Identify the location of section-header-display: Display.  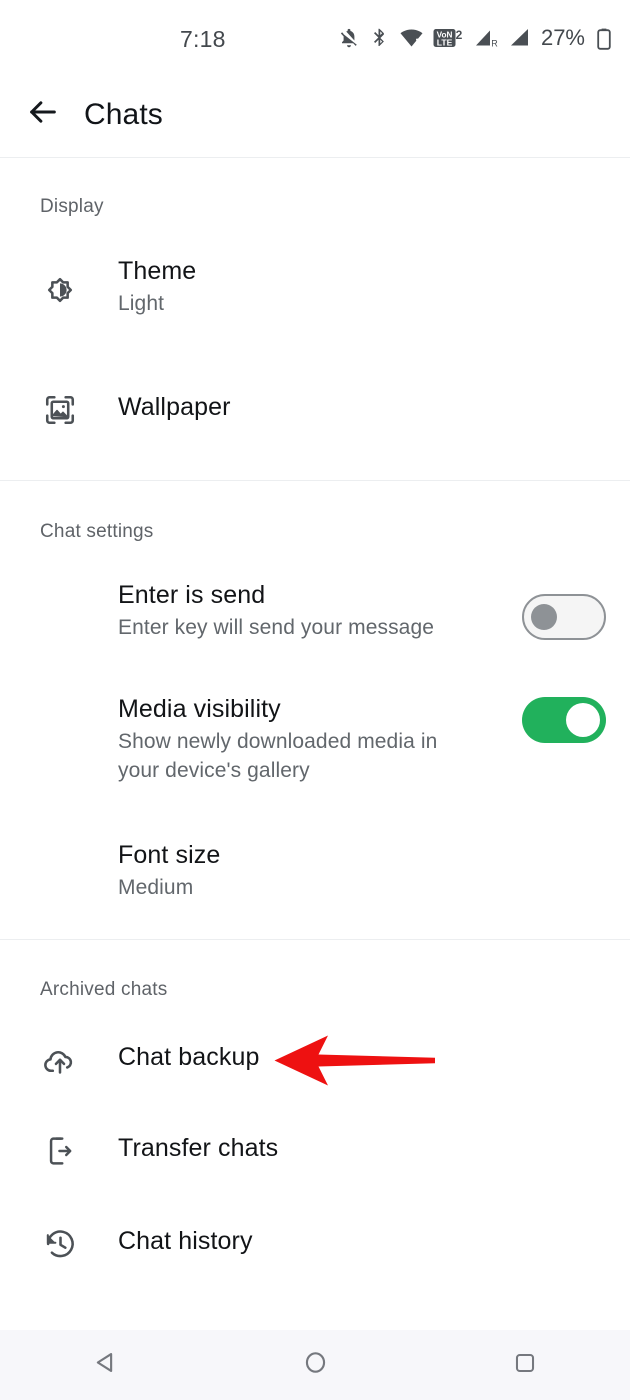
(72, 206).